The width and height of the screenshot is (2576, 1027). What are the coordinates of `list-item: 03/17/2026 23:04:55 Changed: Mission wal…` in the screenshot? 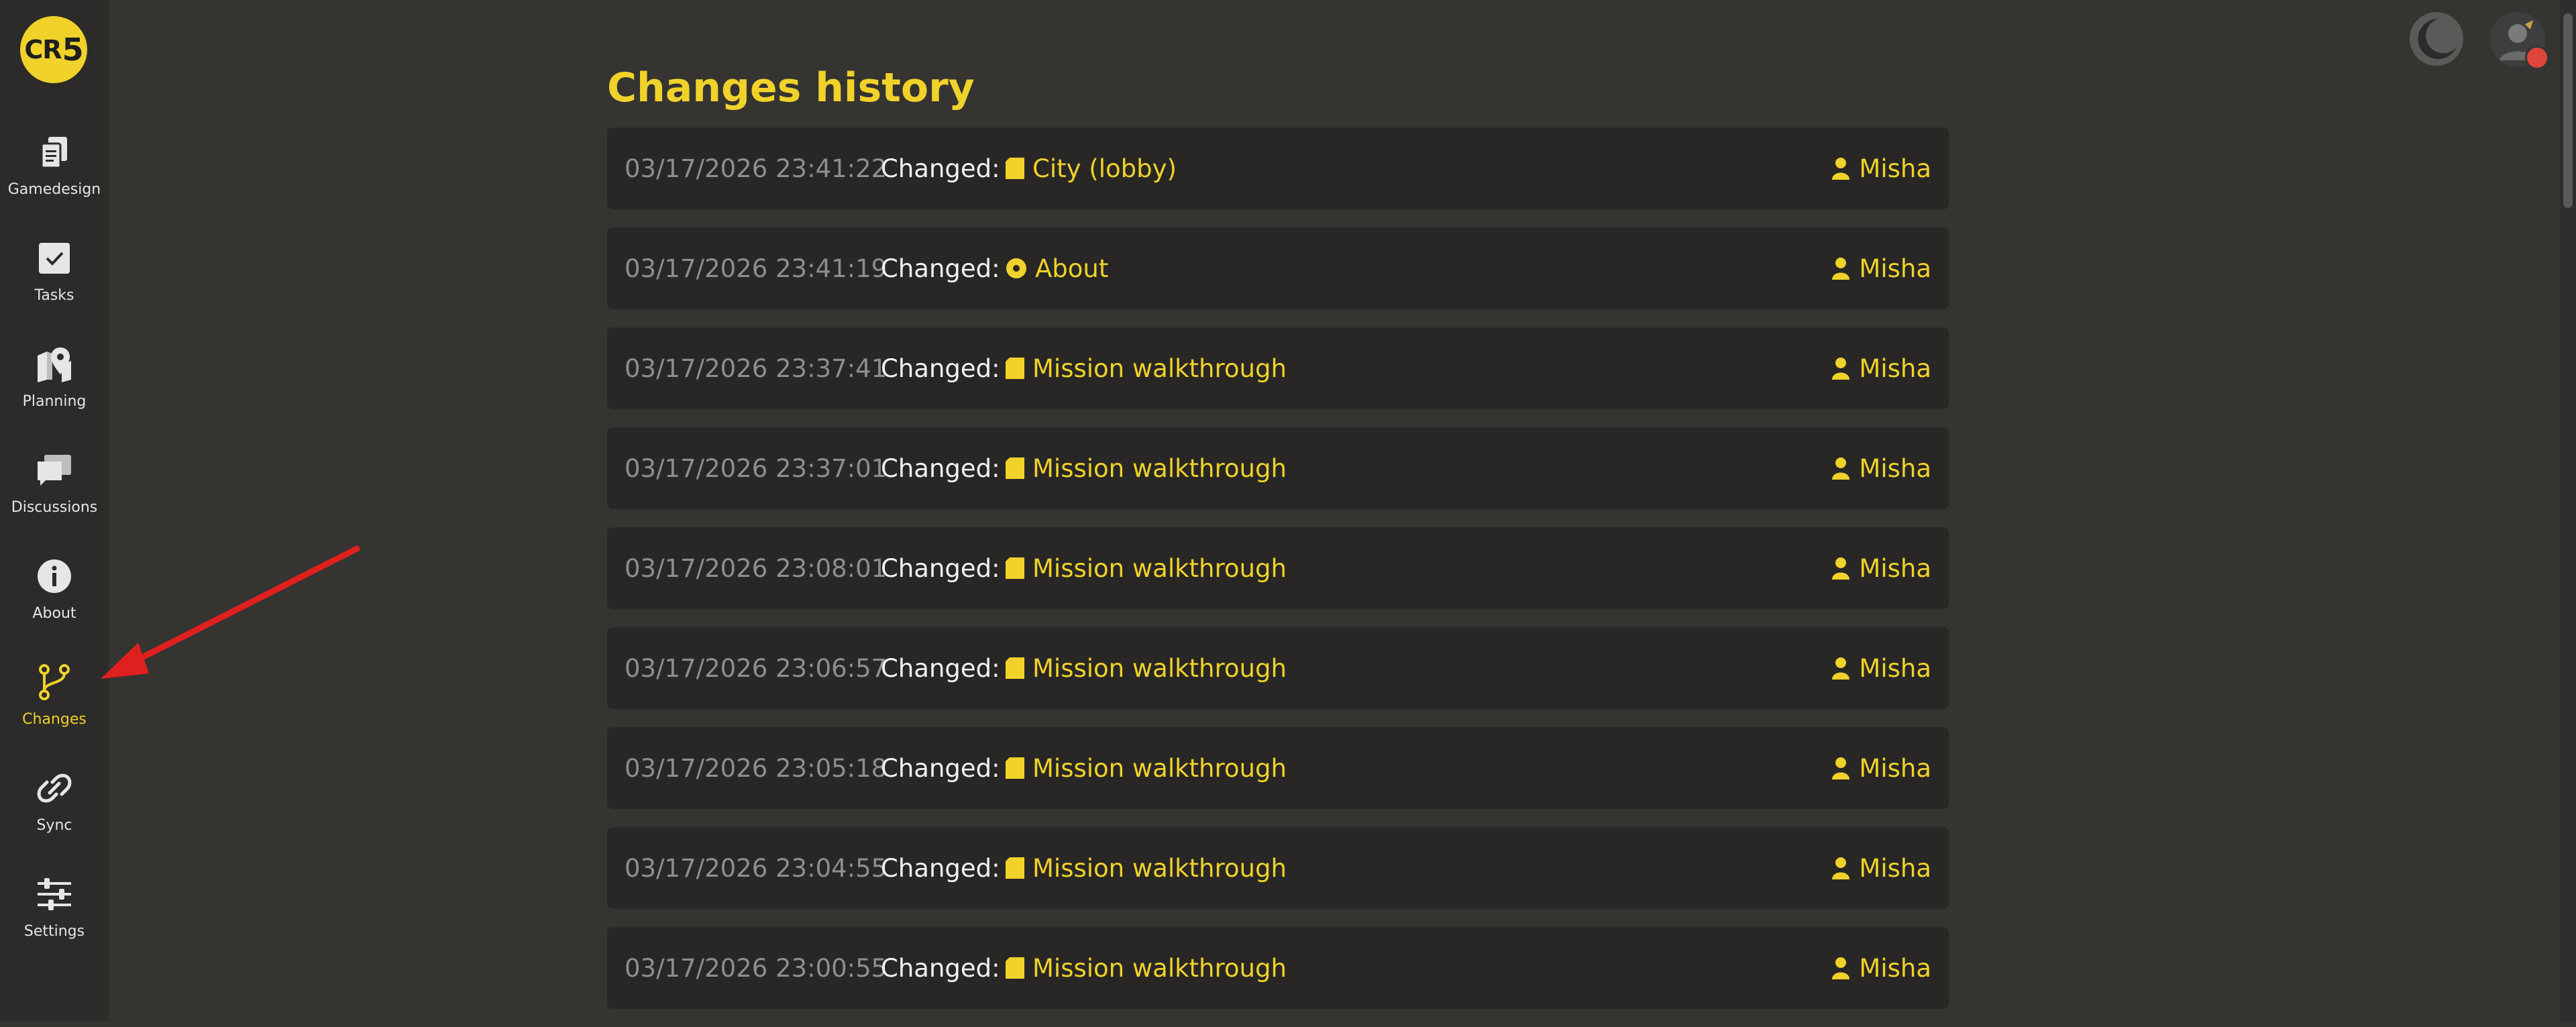 It's located at (1278, 868).